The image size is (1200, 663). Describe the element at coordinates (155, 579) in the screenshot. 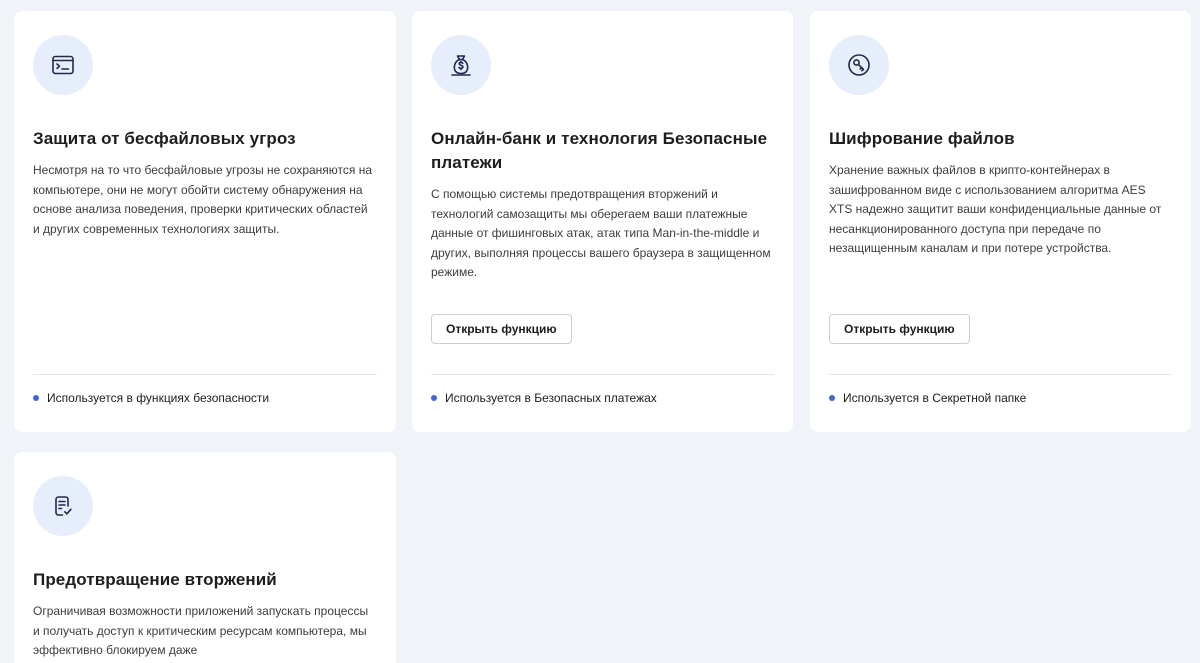

I see `card-title: Предотвращение вторжений` at that location.